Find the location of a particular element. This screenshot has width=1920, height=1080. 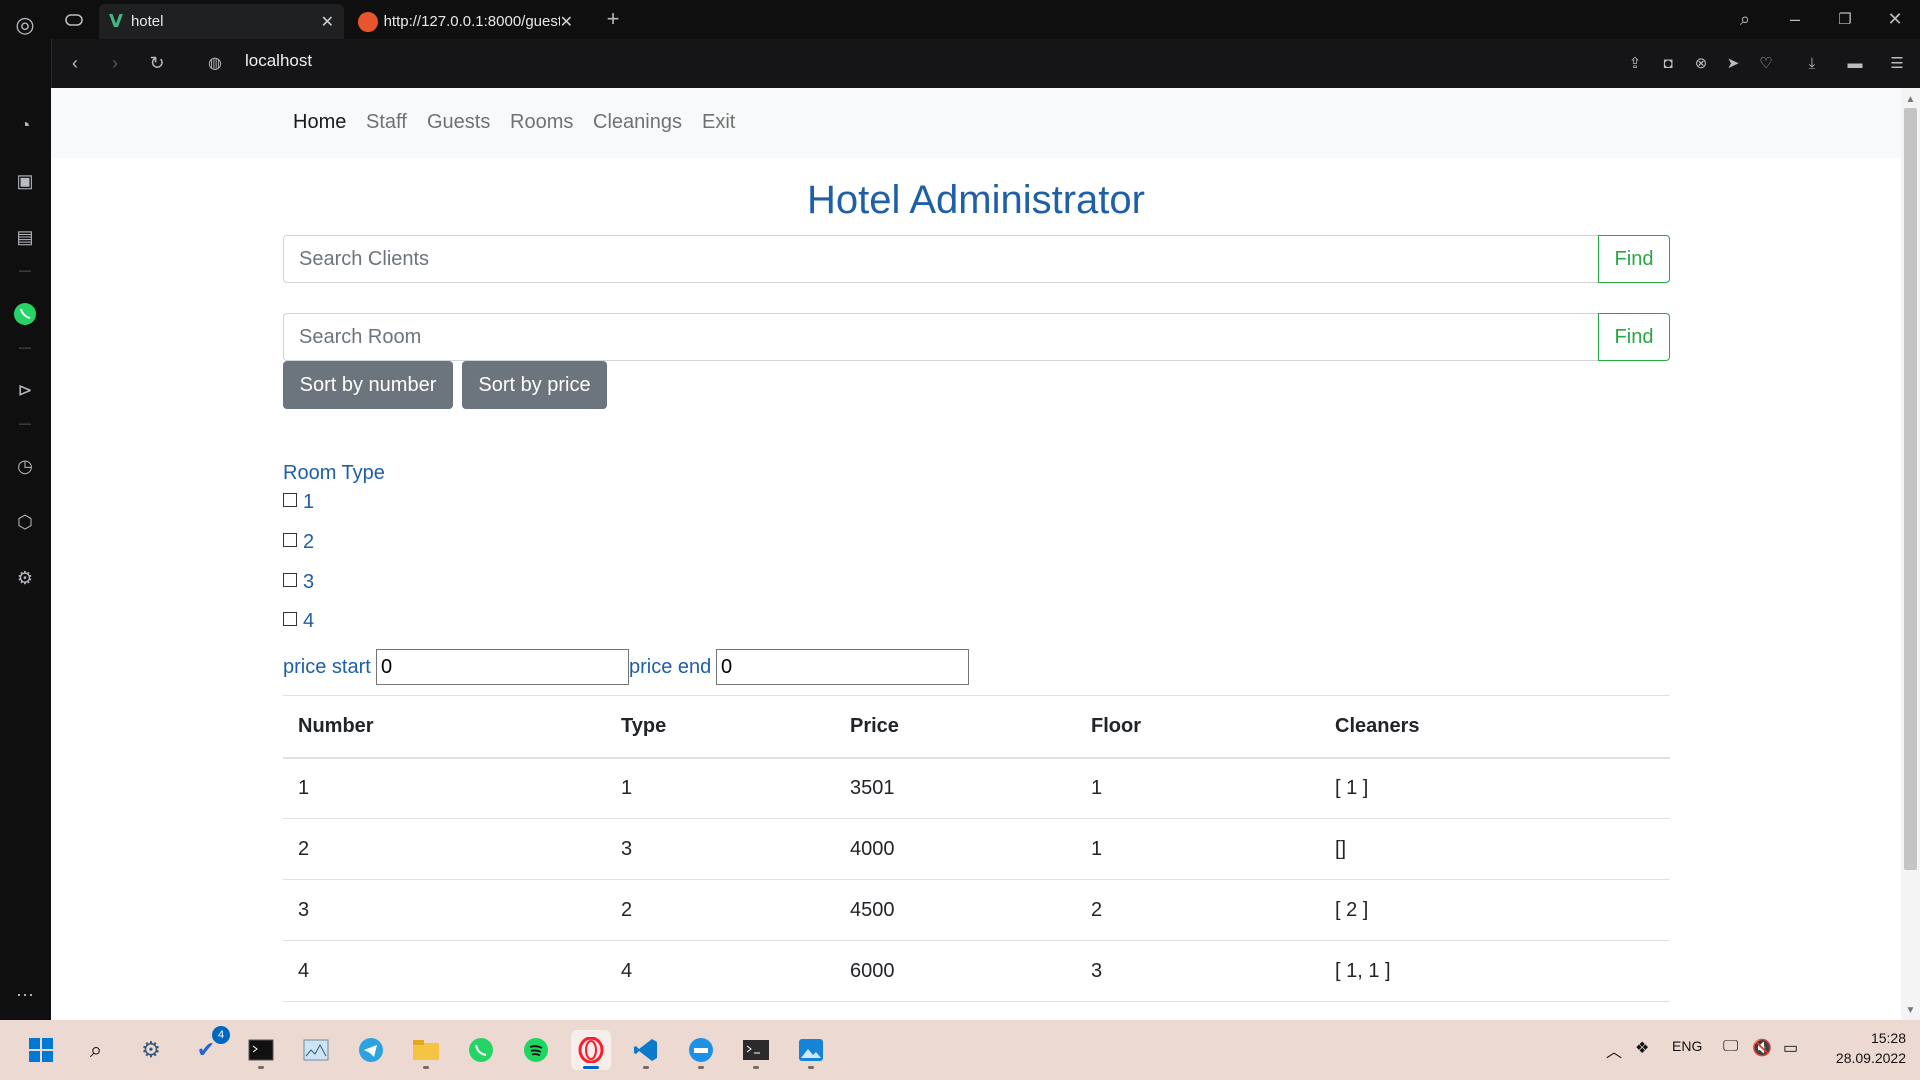

reload-icon: ↻ is located at coordinates (157, 63).